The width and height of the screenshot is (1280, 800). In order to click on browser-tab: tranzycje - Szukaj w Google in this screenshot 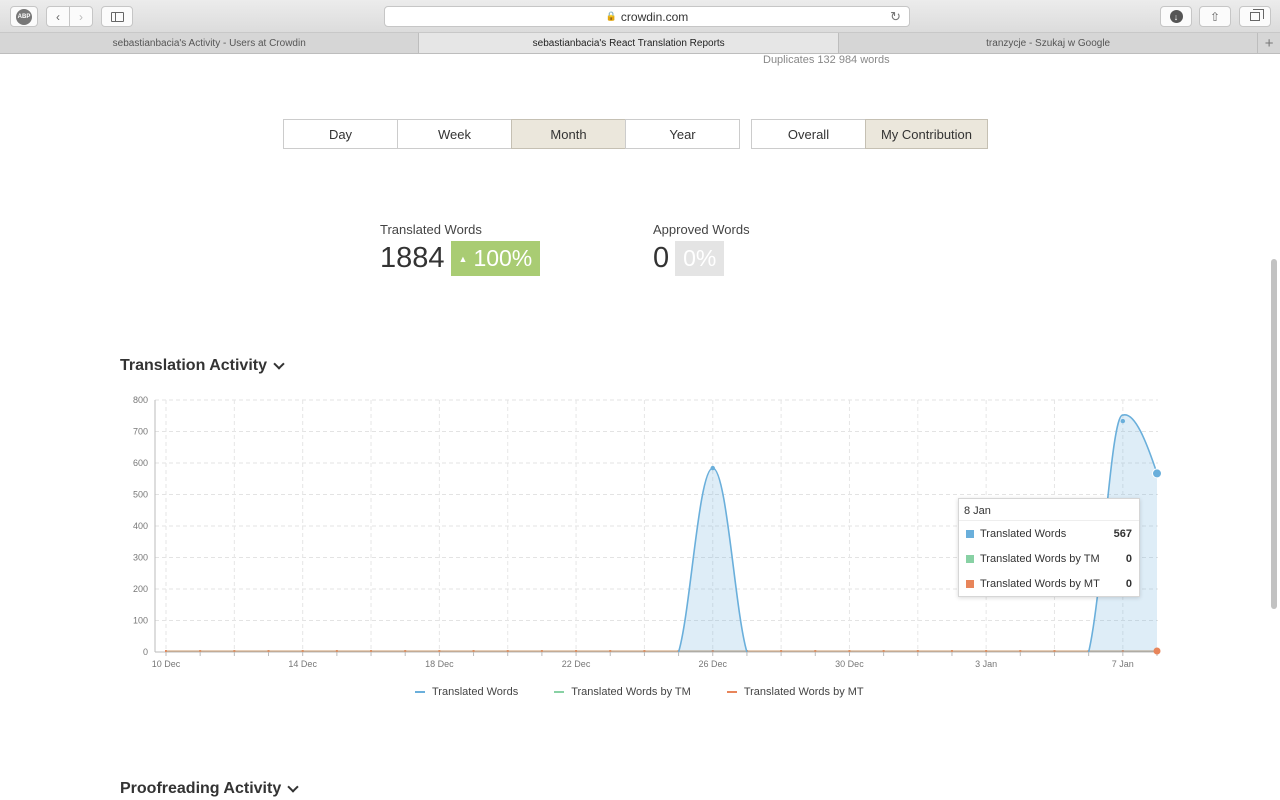, I will do `click(1049, 43)`.